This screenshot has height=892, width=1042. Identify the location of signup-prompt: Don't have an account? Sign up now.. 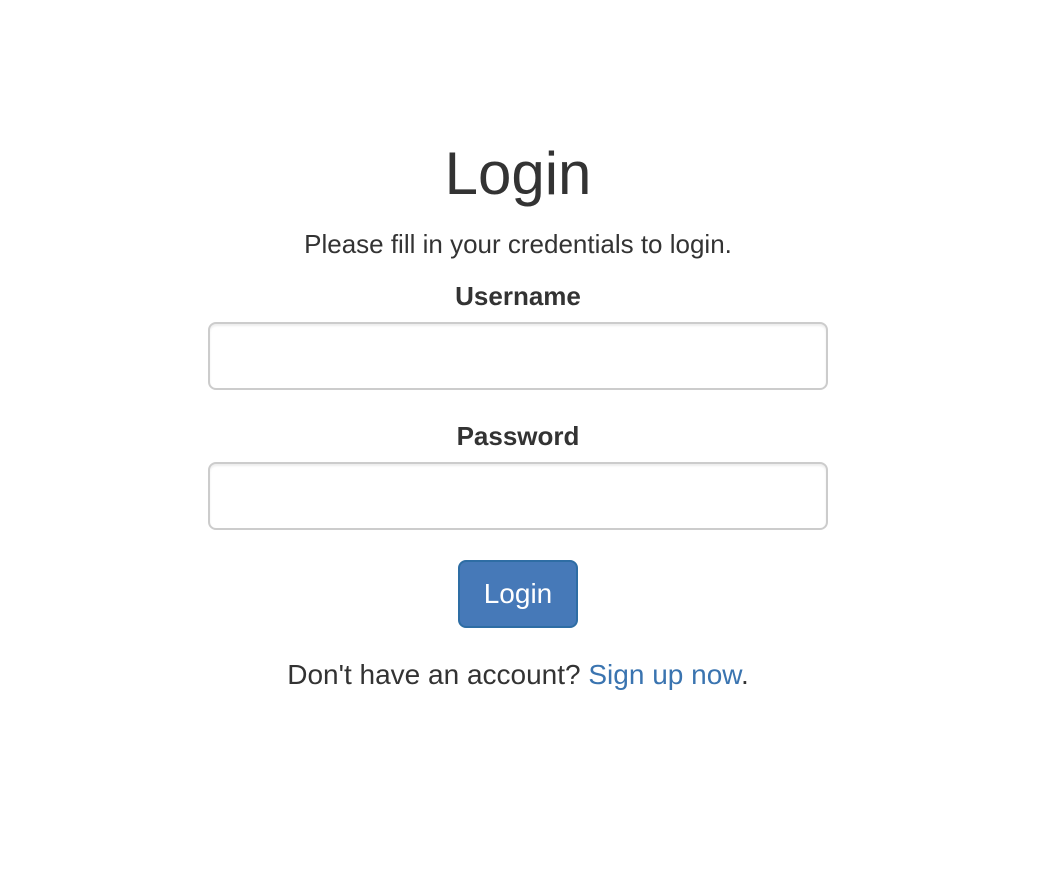
(518, 675).